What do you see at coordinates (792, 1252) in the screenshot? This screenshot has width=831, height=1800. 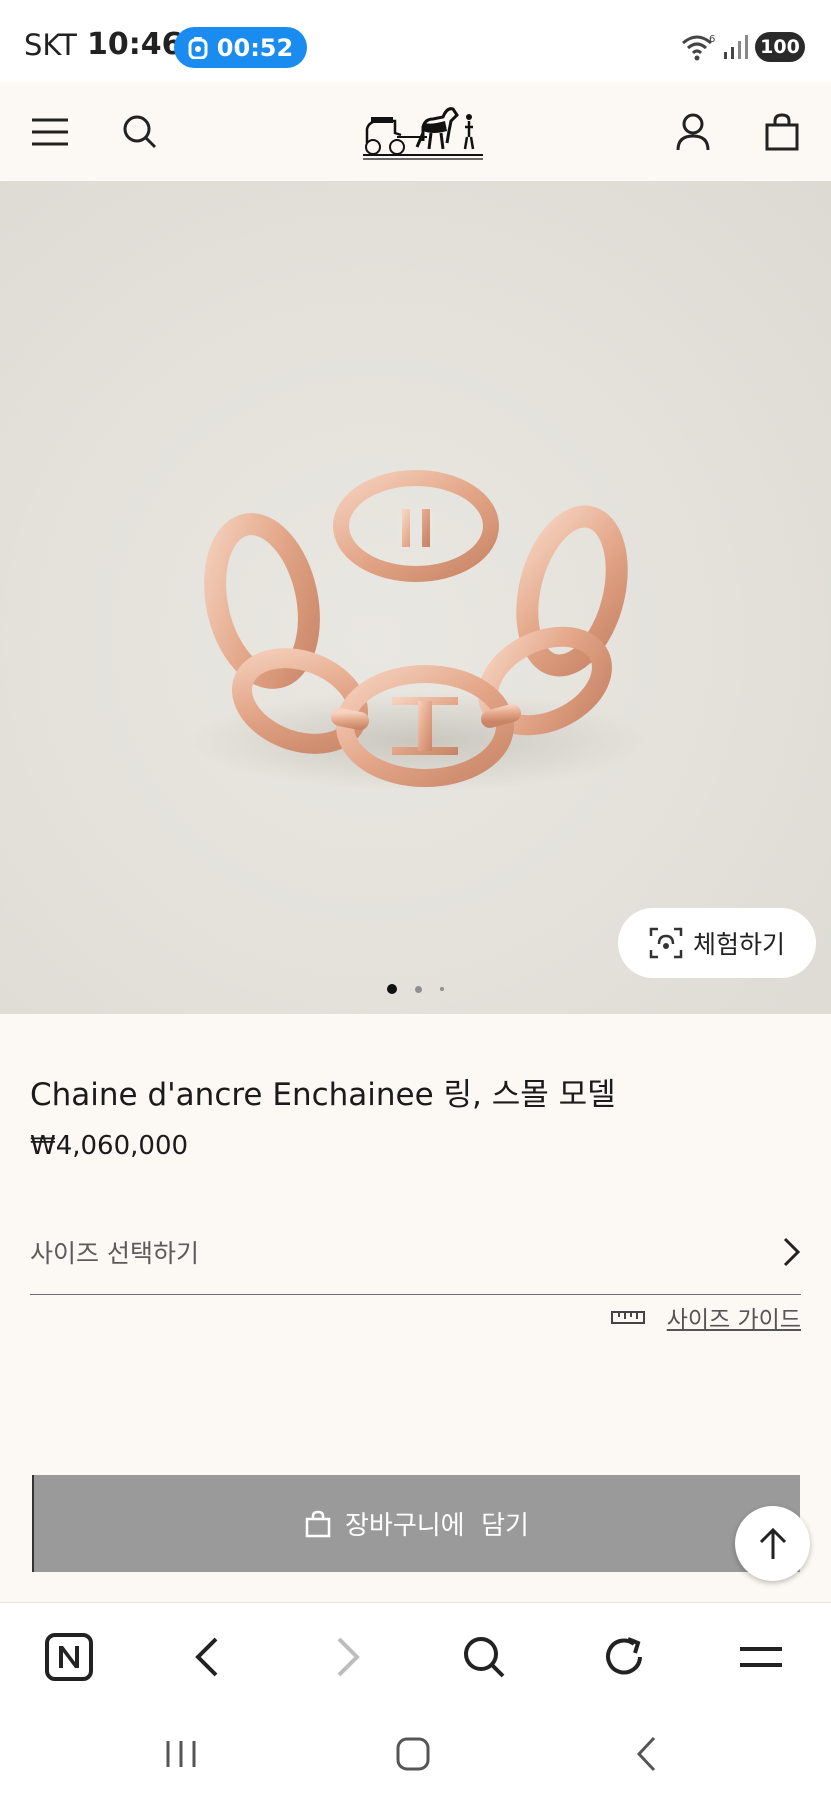 I see `chevron-right-icon` at bounding box center [792, 1252].